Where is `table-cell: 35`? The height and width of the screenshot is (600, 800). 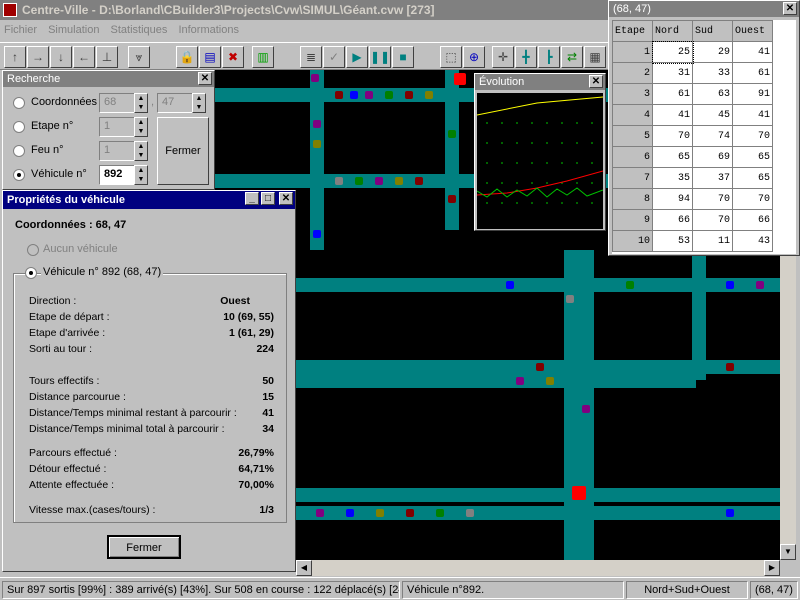 table-cell: 35 is located at coordinates (672, 178).